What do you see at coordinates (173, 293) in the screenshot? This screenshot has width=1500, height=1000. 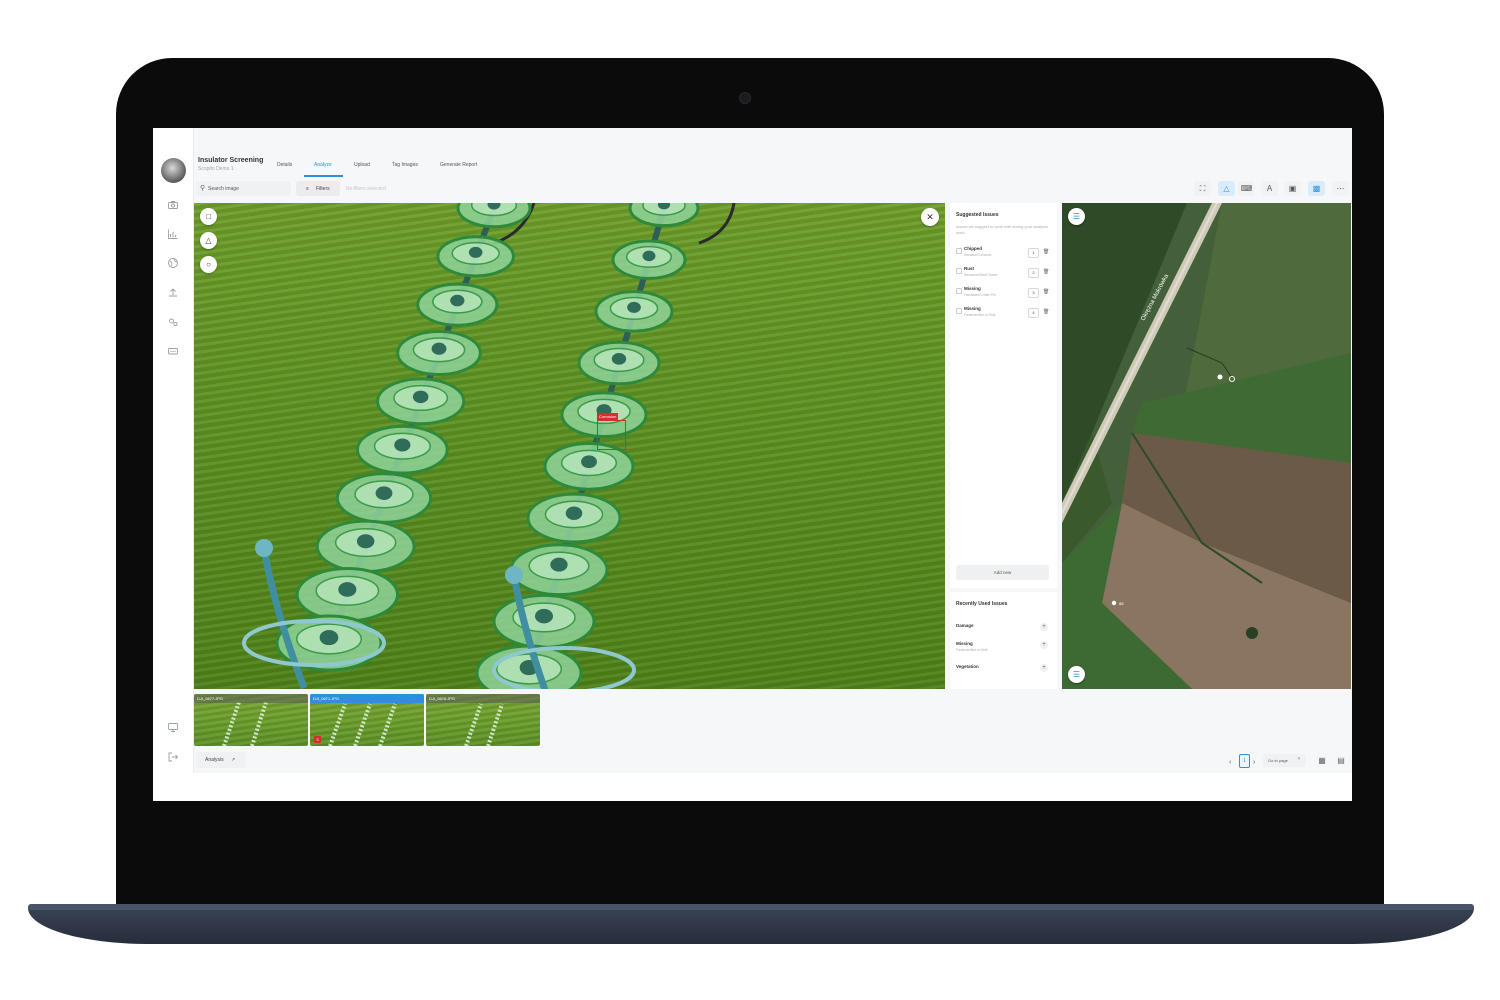 I see `upload-icon` at bounding box center [173, 293].